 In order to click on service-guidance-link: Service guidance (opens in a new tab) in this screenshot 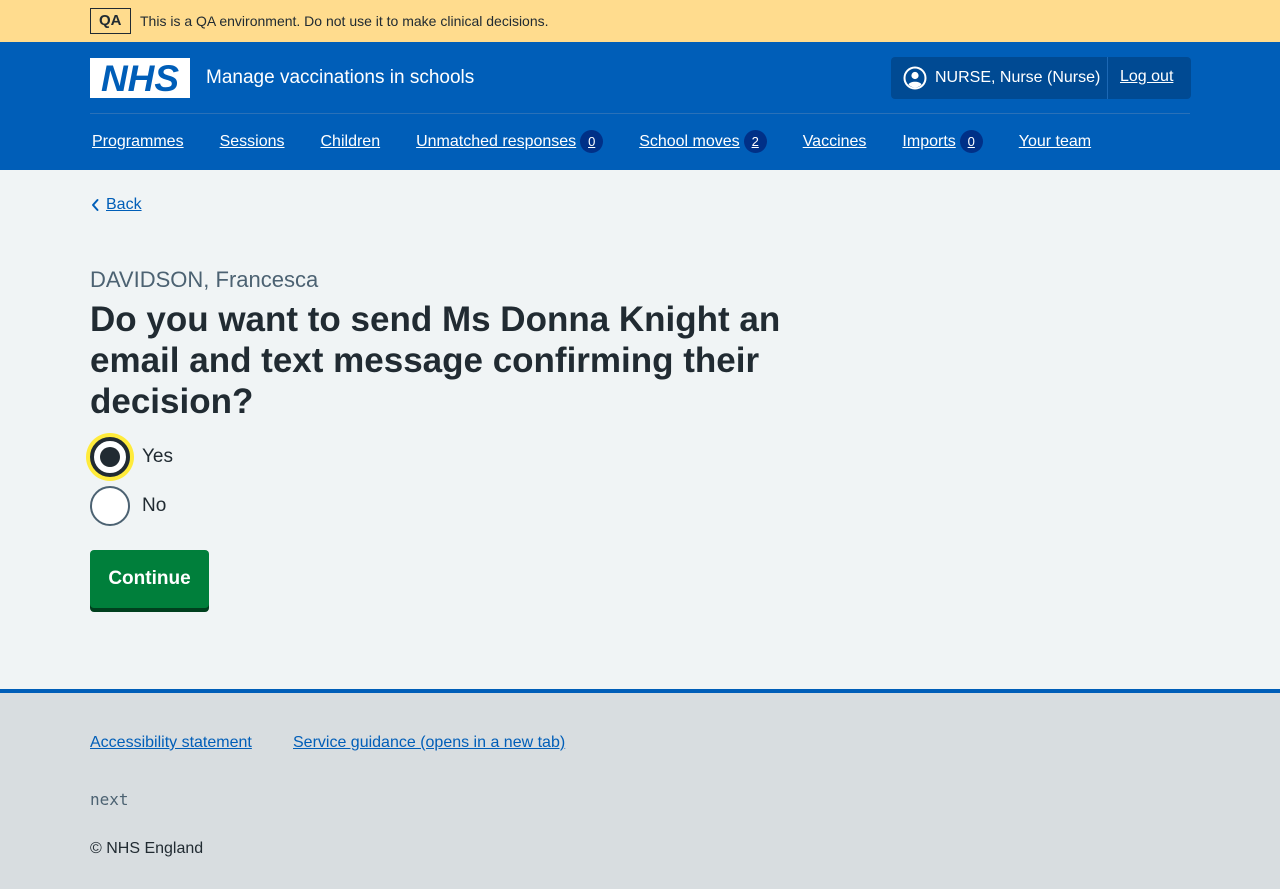, I will do `click(429, 743)`.